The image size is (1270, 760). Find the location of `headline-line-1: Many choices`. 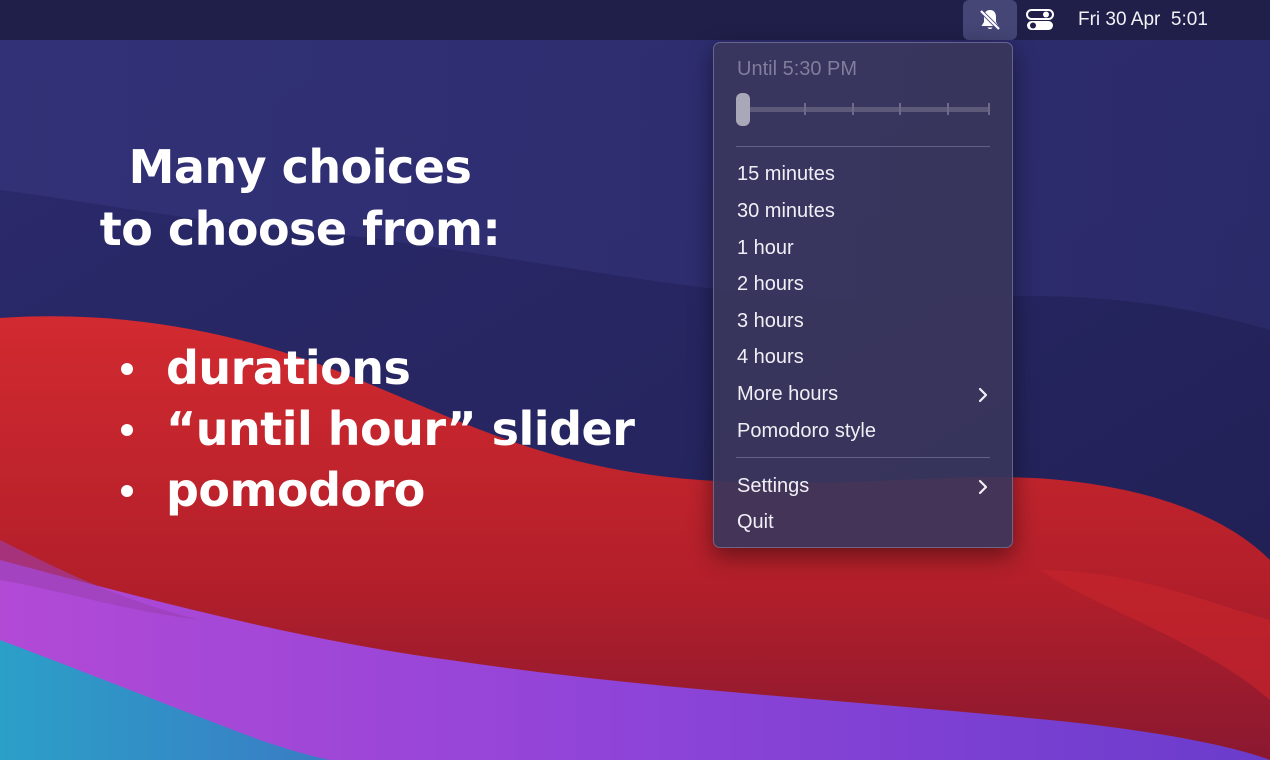

headline-line-1: Many choices is located at coordinates (300, 167).